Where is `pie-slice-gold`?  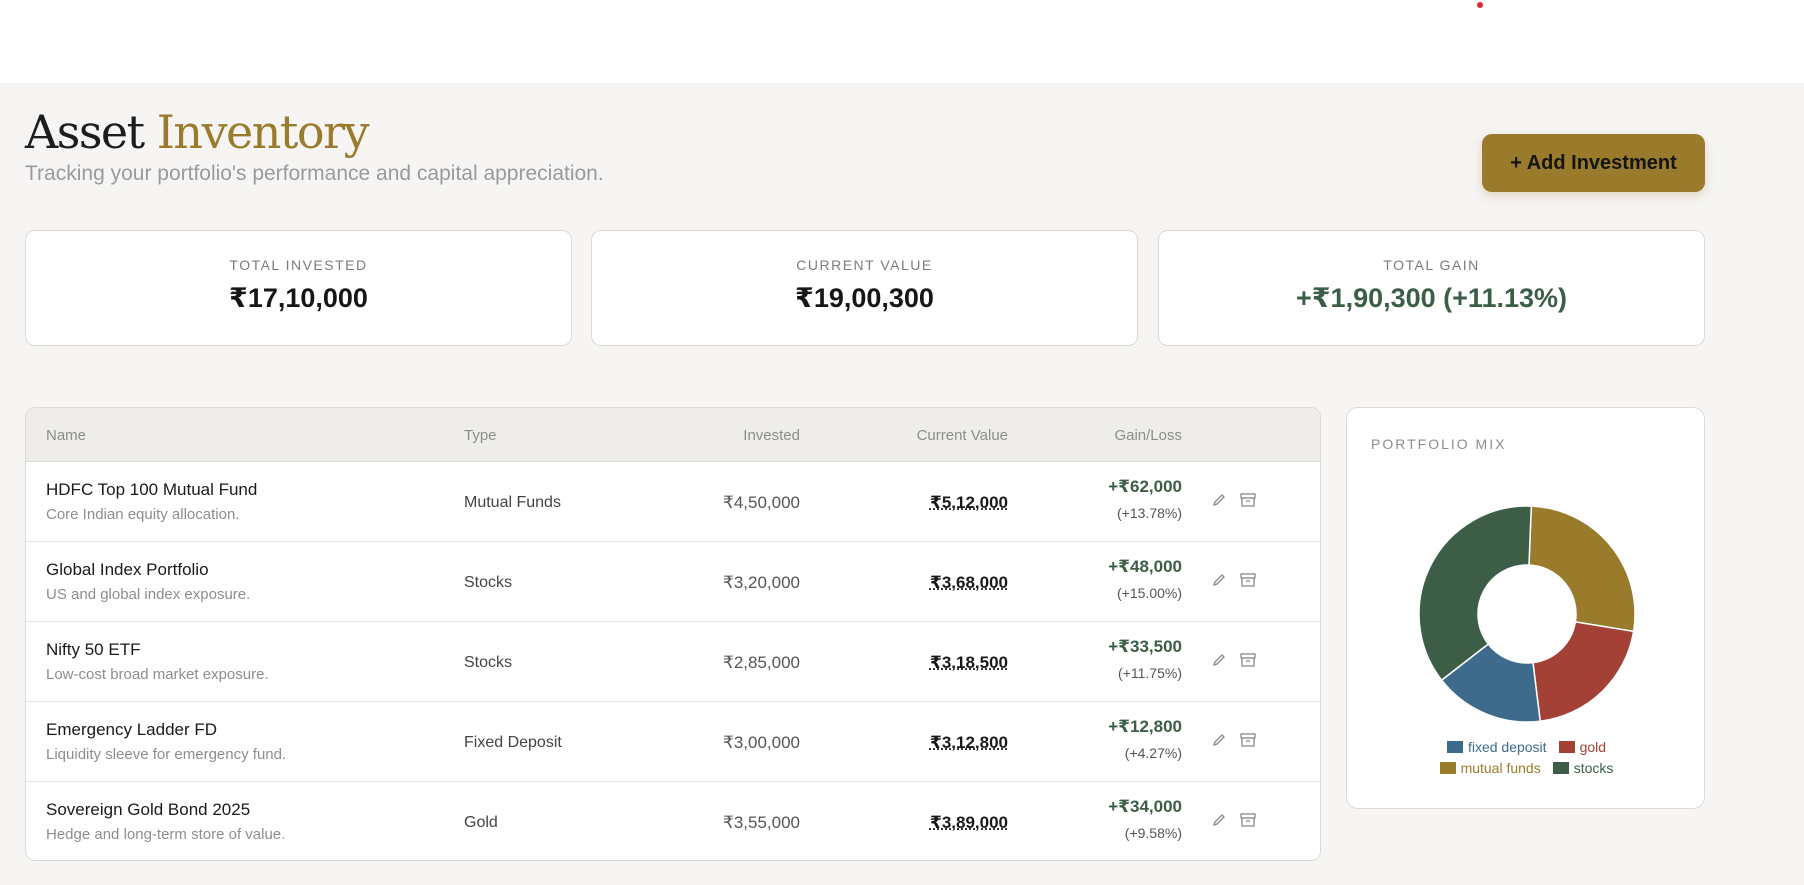 pie-slice-gold is located at coordinates (1583, 672).